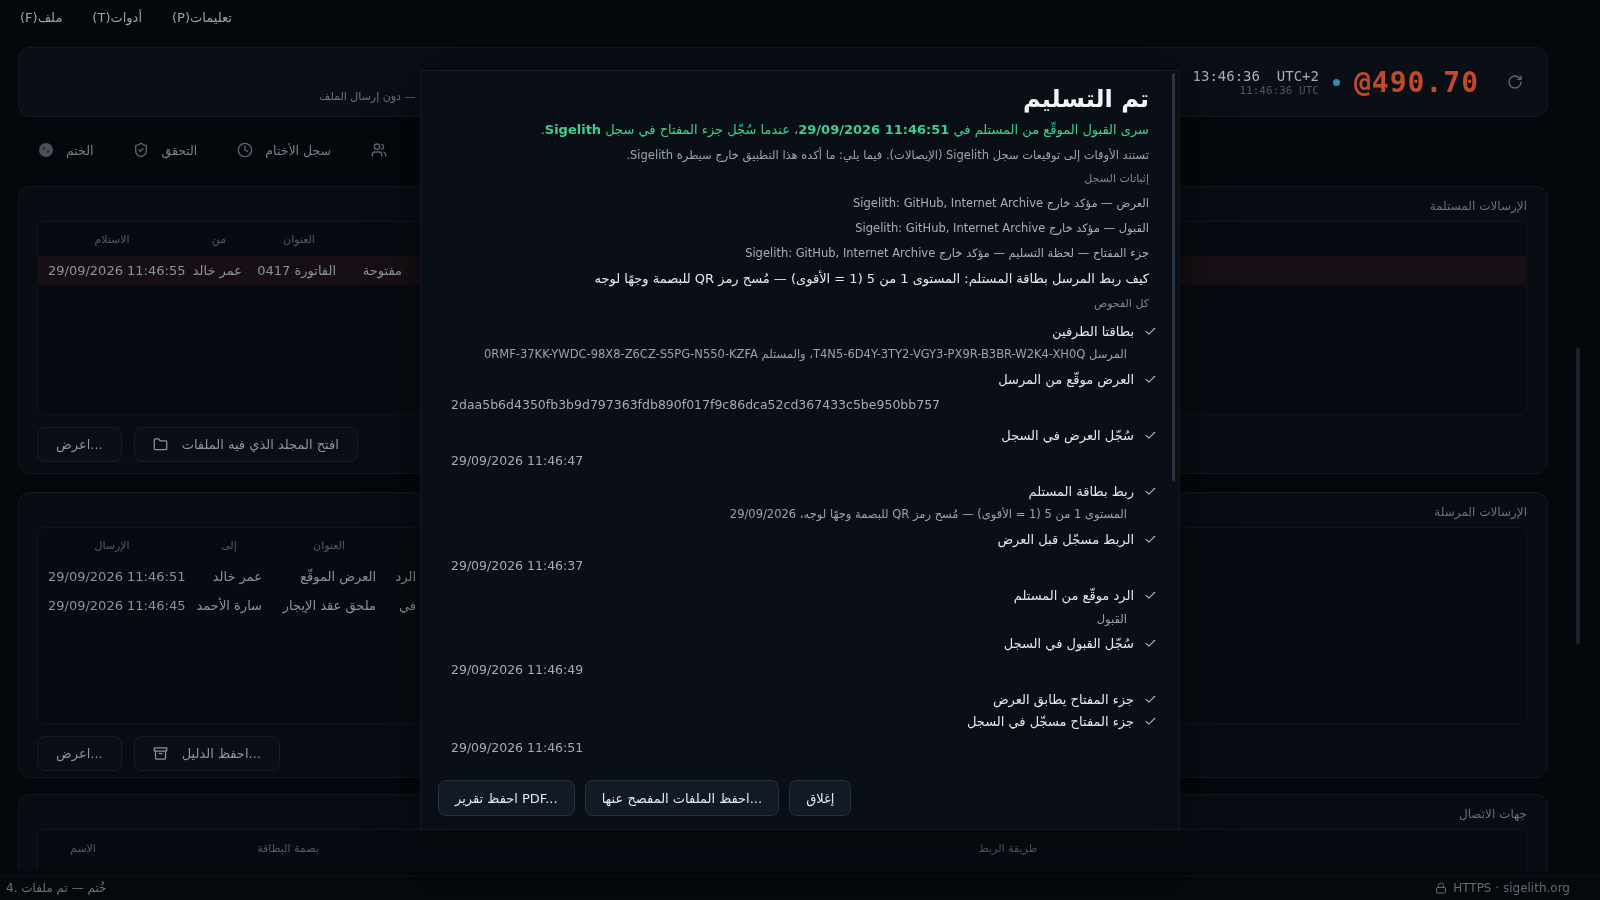  What do you see at coordinates (805, 354) in the screenshot?
I see `check-detail: المرسل T4N5-6D4Y-3TY2-VGY3-PX9R-B3BR-W2K4-XH0Q، والمستلم 0RMF-37KK-YWDC-98X8-Z6CZ-S5PG-N550-KZFA` at bounding box center [805, 354].